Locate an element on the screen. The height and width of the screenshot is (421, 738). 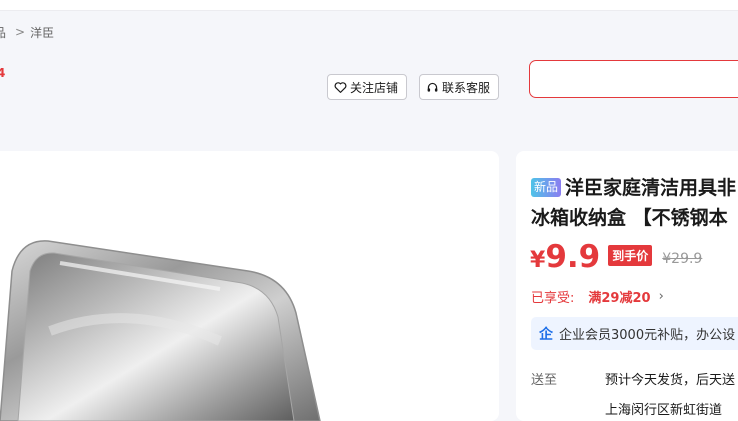
enterprise-icon: 企 is located at coordinates (546, 334).